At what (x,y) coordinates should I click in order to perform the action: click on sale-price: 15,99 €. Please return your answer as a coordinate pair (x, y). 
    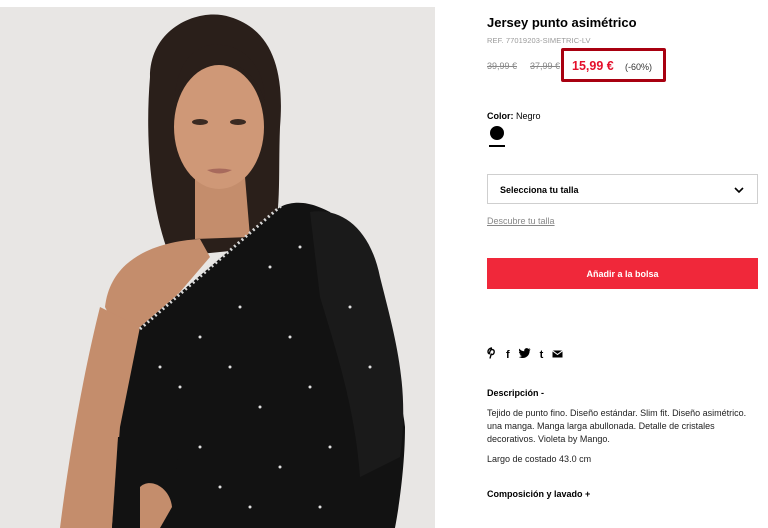
    Looking at the image, I should click on (593, 66).